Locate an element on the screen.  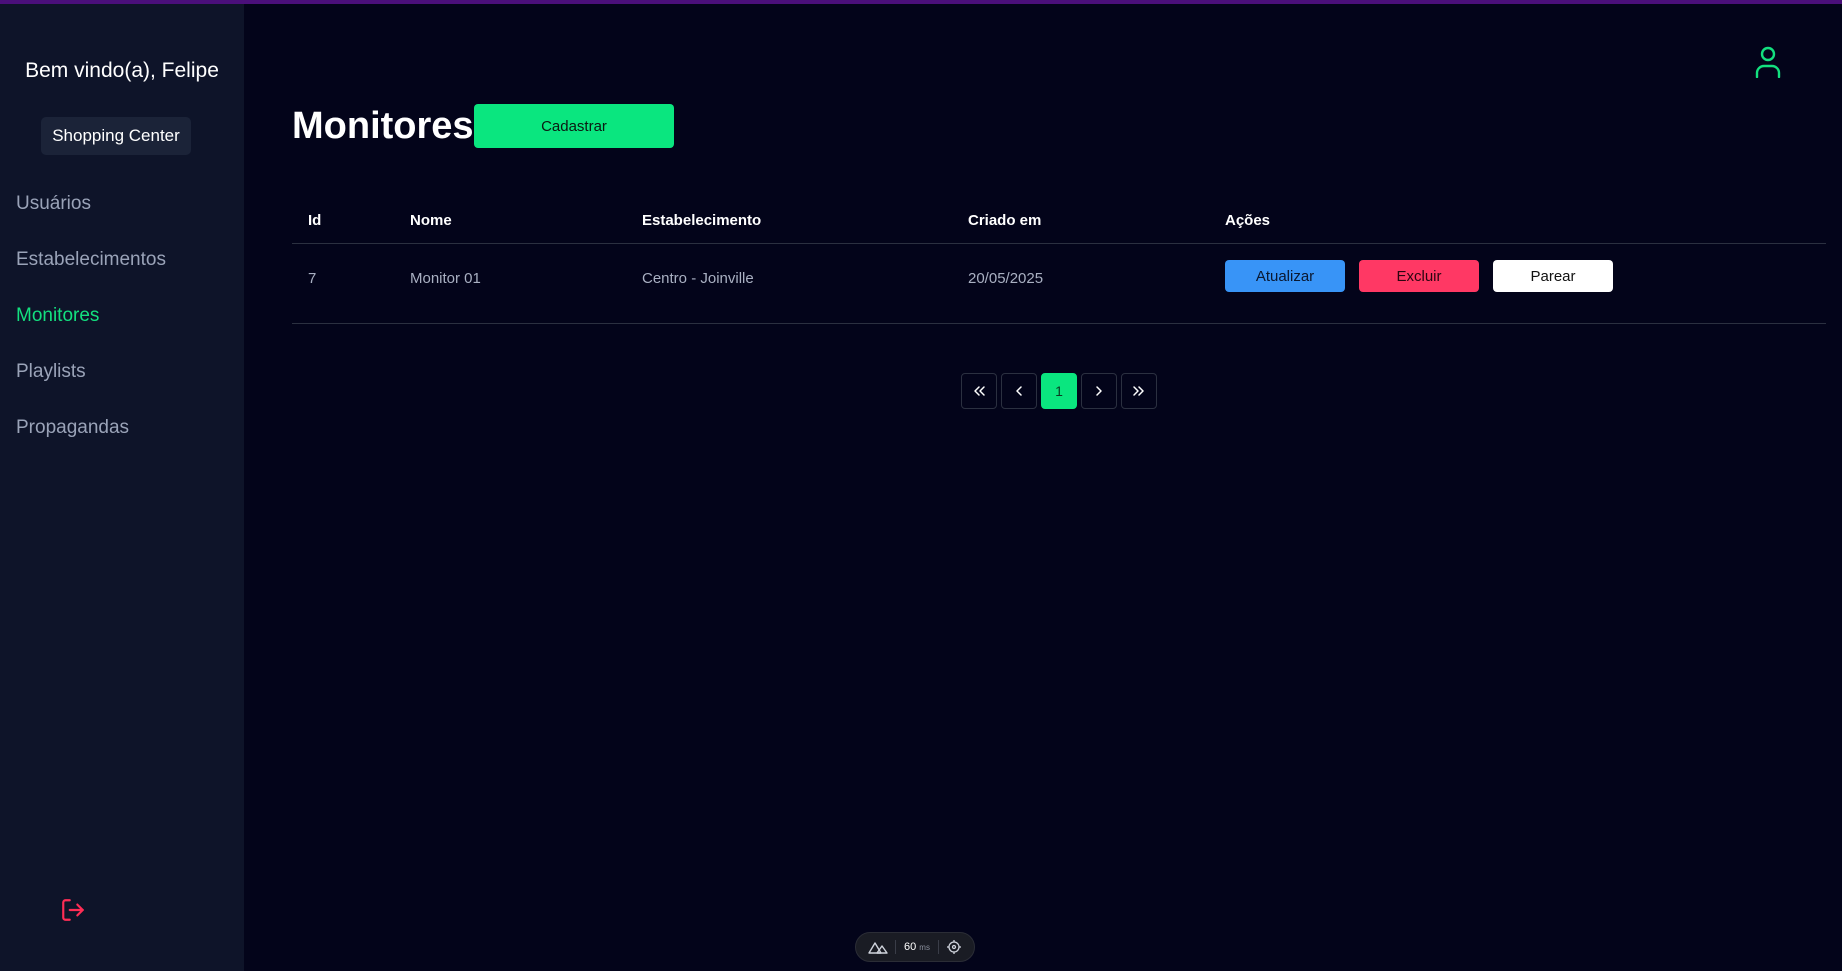
org-badge: Shopping Center is located at coordinates (116, 136).